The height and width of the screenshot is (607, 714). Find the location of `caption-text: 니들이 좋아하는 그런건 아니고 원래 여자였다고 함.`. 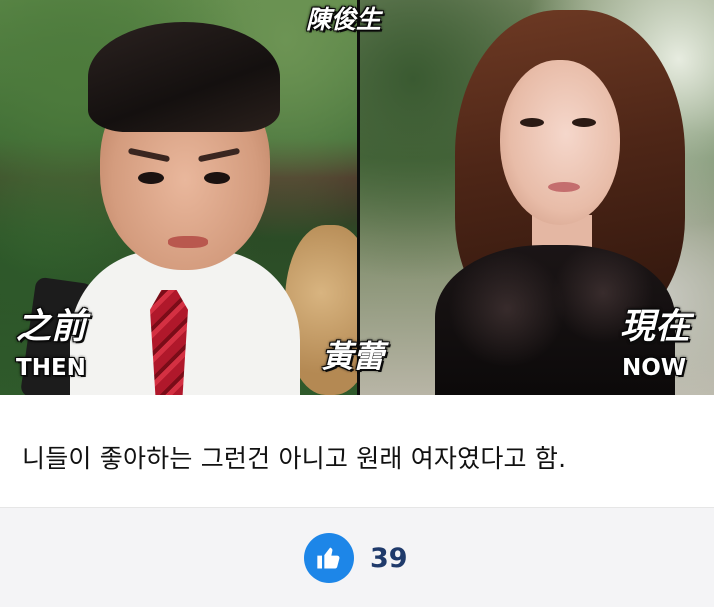

caption-text: 니들이 좋아하는 그런건 아니고 원래 여자였다고 함. is located at coordinates (294, 458).